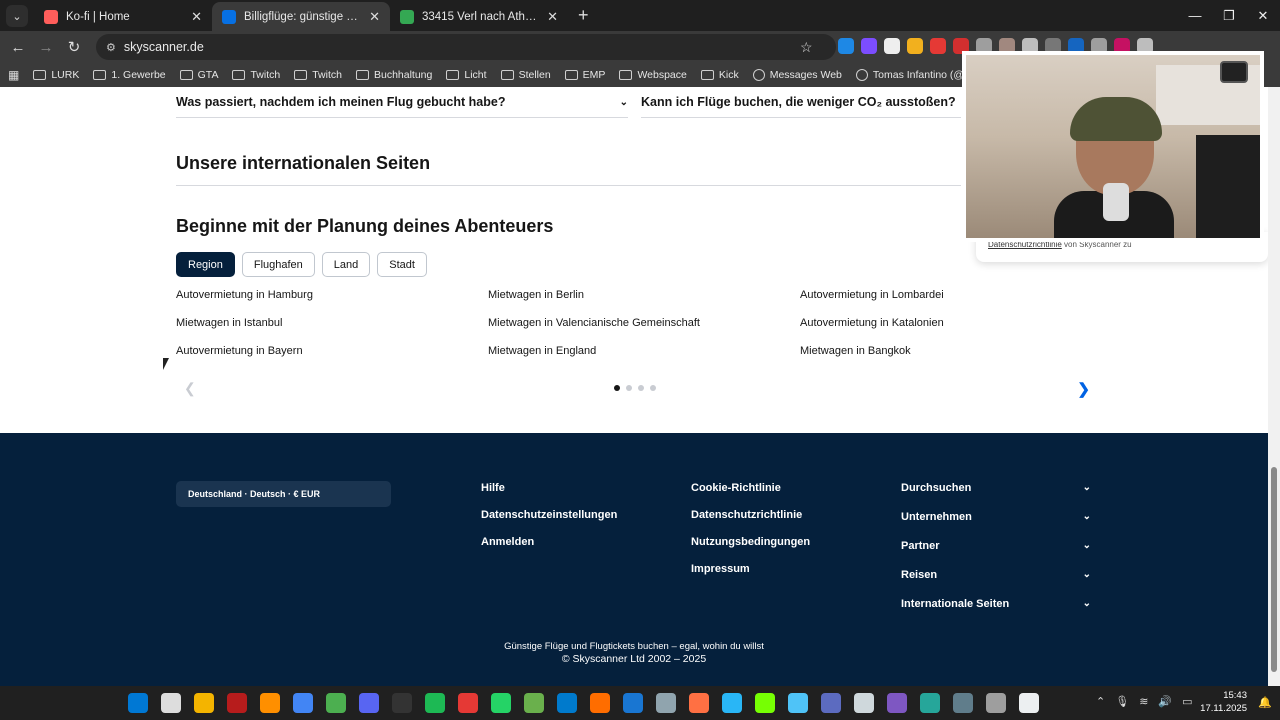 Image resolution: width=1280 pixels, height=720 pixels. What do you see at coordinates (301, 16) in the screenshot?
I see `browser-tab: Billigflüge: günstige Flüge und Fl ✕` at bounding box center [301, 16].